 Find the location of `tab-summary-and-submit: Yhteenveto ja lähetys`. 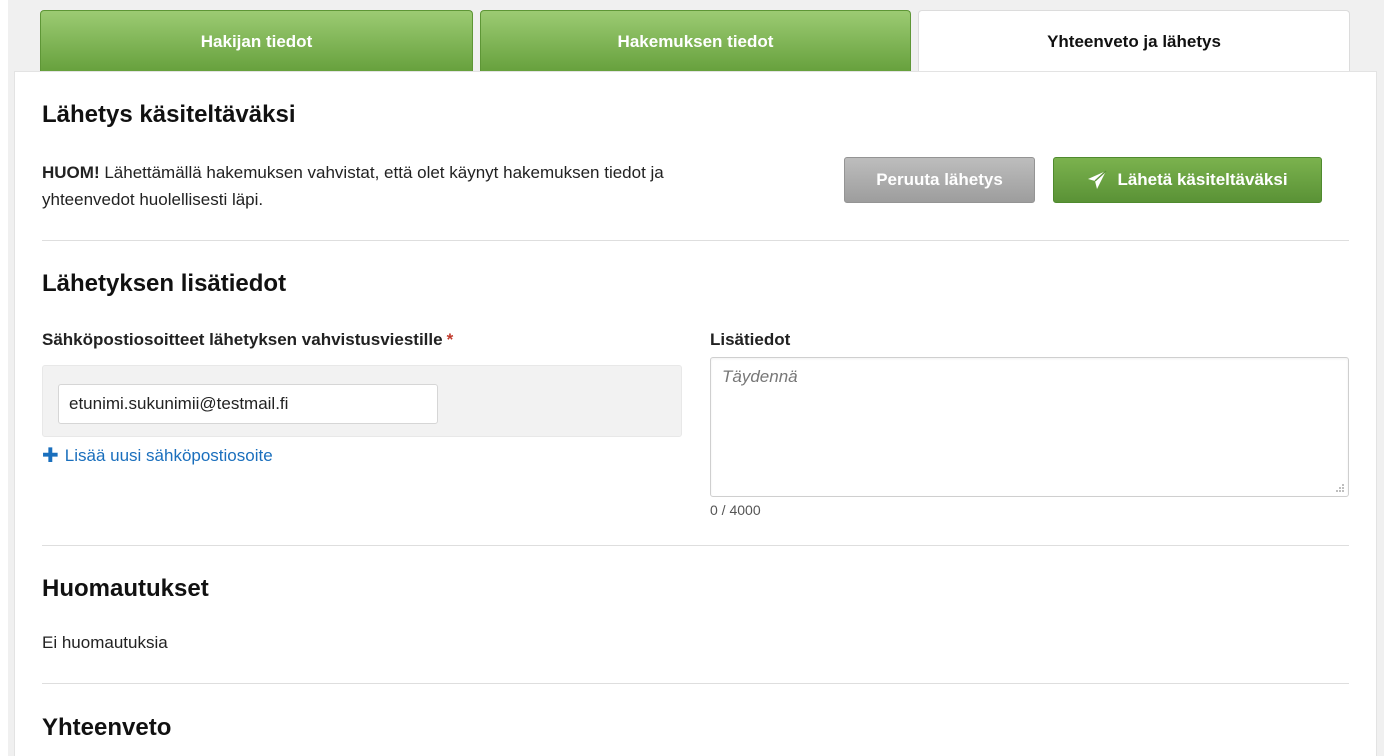

tab-summary-and-submit: Yhteenveto ja lähetys is located at coordinates (1134, 41).